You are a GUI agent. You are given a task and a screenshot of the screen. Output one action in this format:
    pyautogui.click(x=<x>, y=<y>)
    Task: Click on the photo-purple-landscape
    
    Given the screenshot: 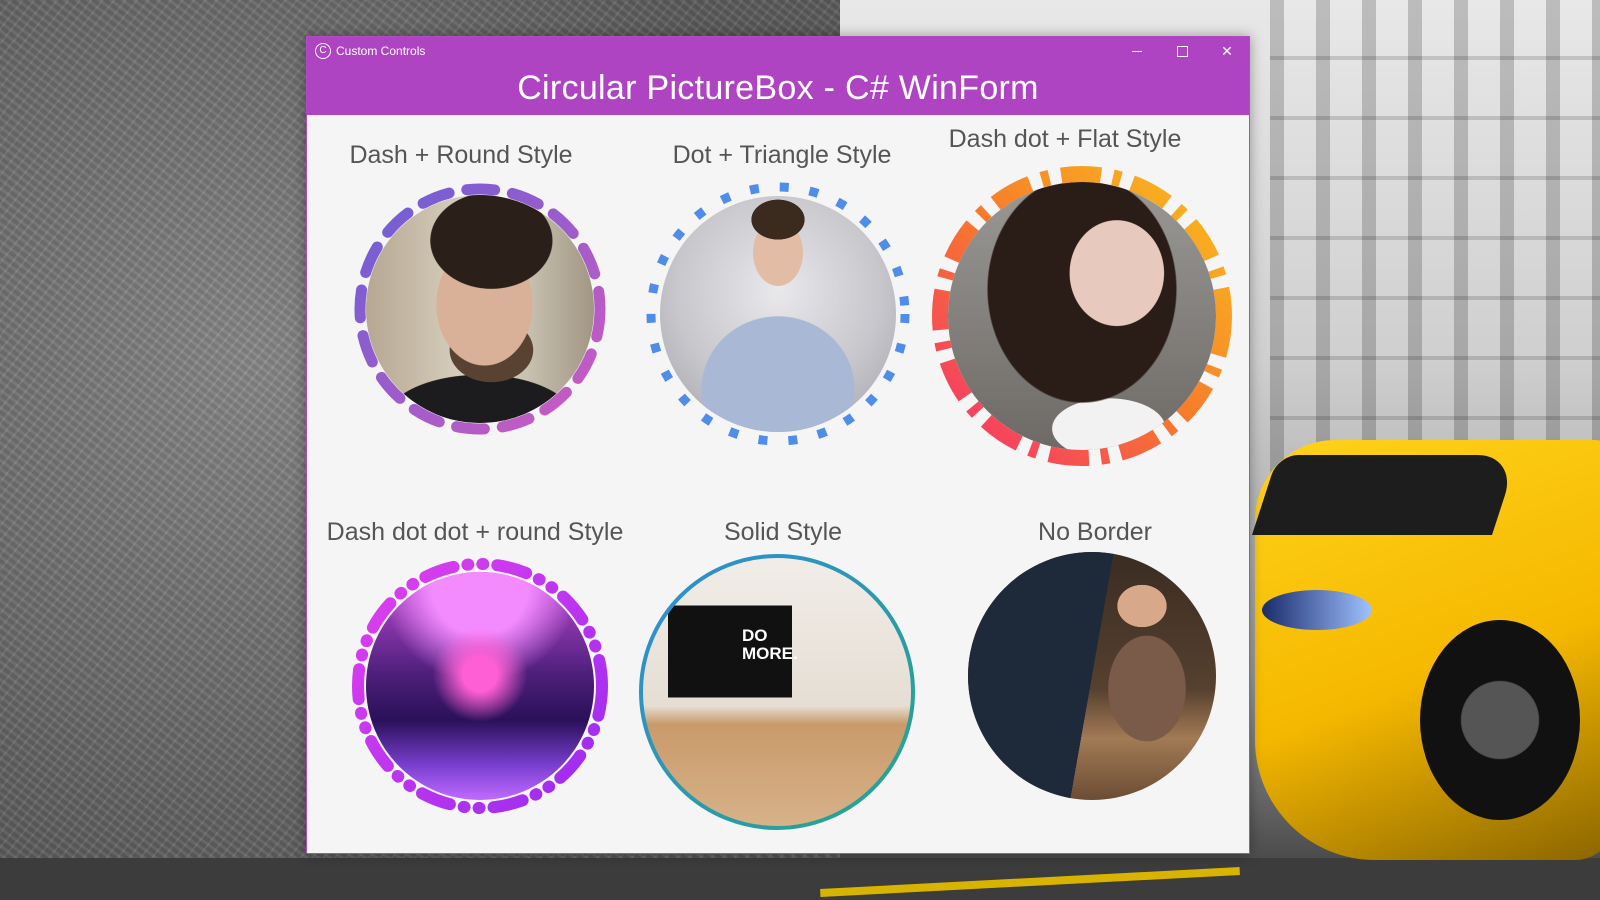 What is the action you would take?
    pyautogui.click(x=480, y=686)
    